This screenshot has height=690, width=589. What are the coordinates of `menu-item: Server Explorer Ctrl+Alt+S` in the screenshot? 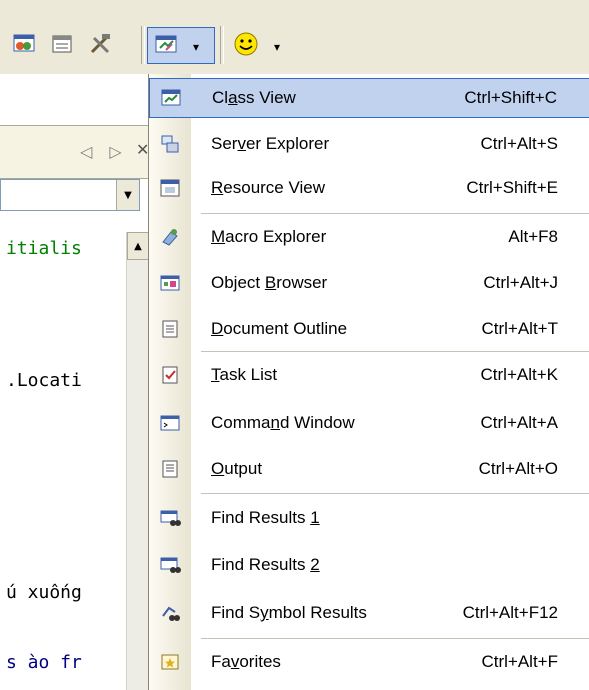 It's located at (369, 144).